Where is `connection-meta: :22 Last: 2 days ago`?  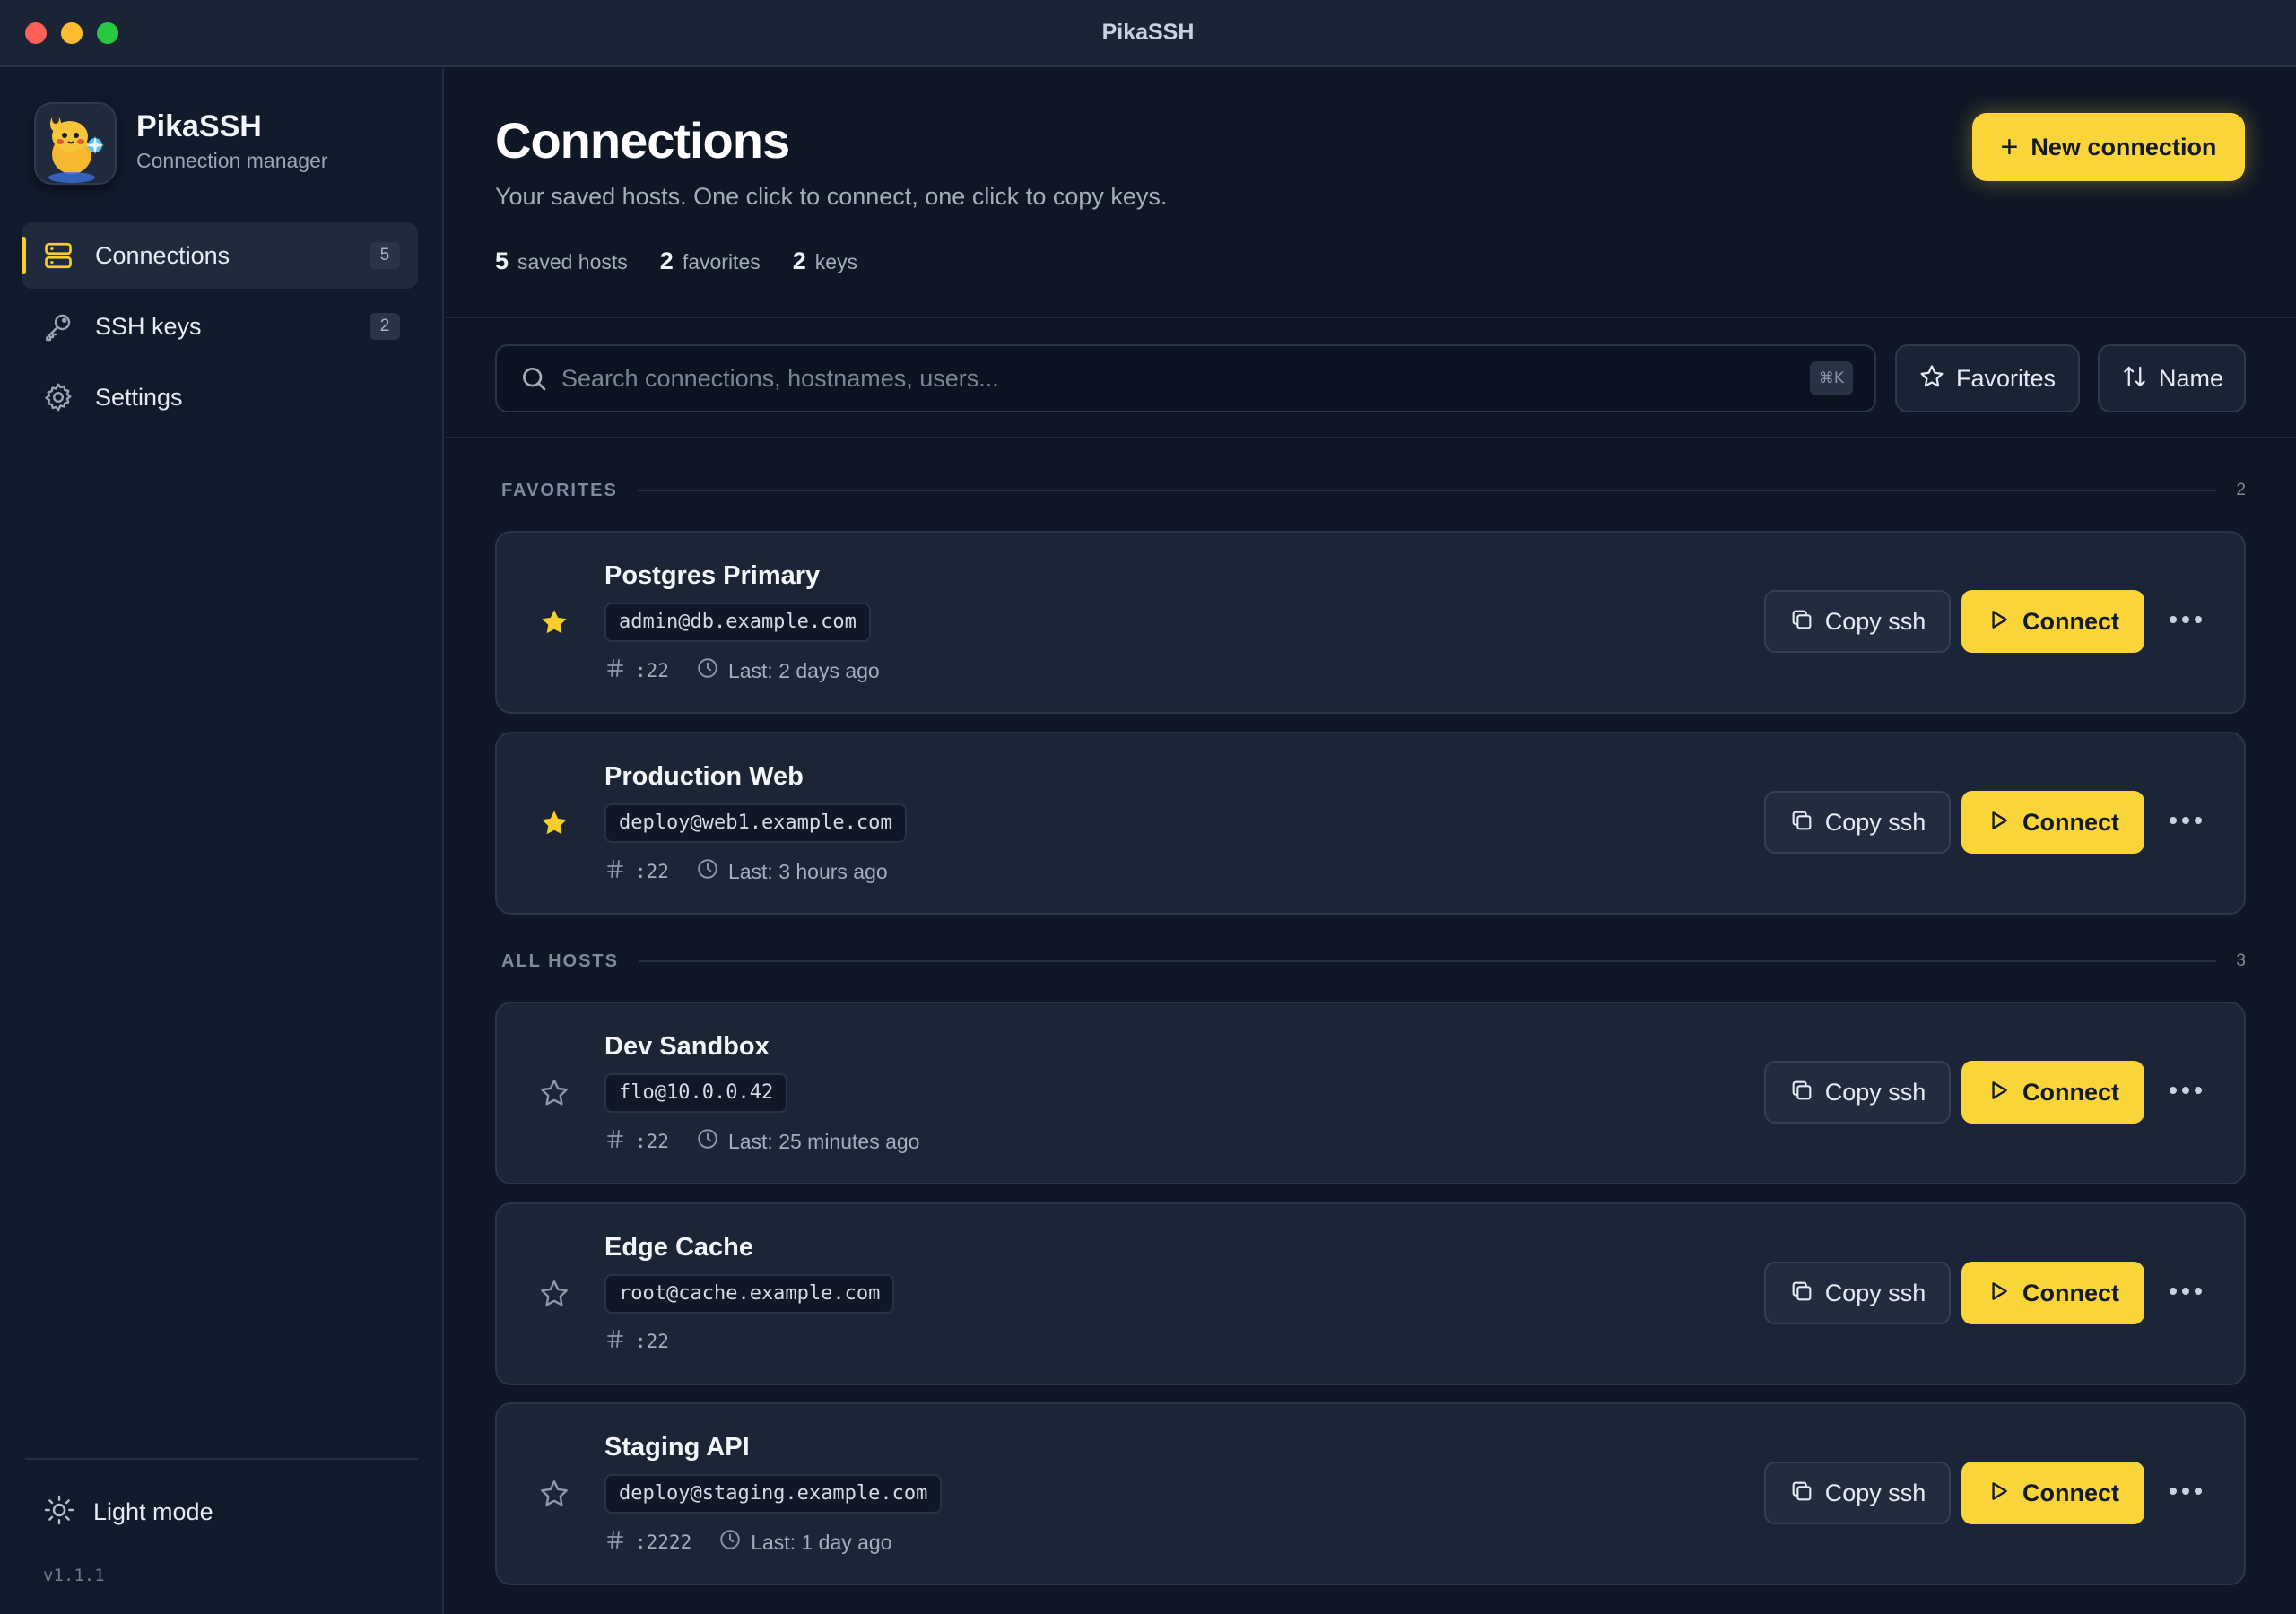
connection-meta: :22 Last: 2 days ago is located at coordinates (742, 670).